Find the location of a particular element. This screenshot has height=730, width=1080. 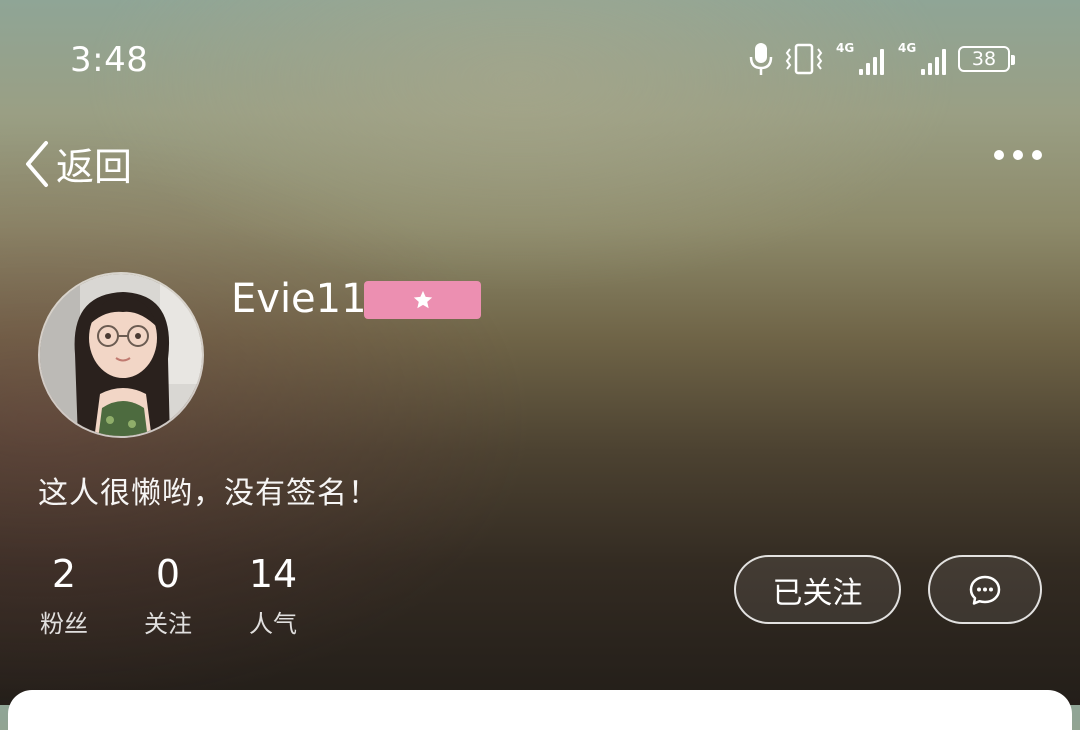

more-dots-icon is located at coordinates (1018, 155).